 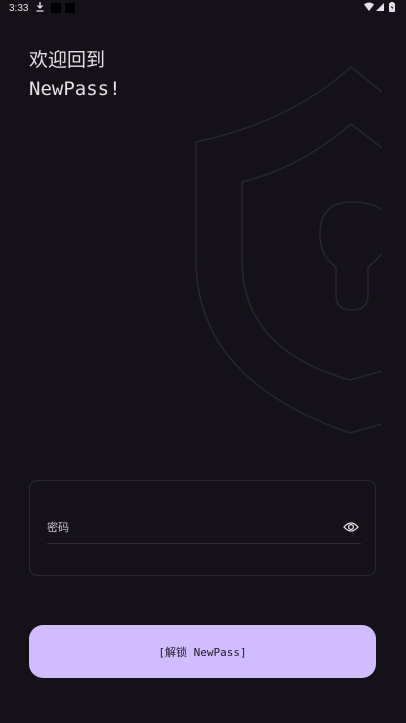 I want to click on system-icons, so click(x=379, y=7).